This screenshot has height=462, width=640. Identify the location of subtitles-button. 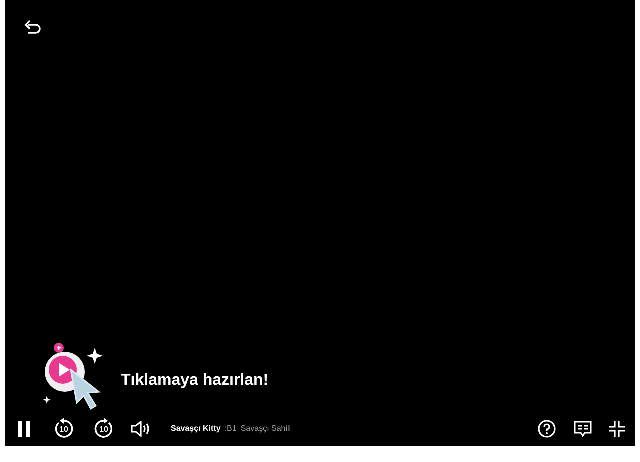
(583, 429).